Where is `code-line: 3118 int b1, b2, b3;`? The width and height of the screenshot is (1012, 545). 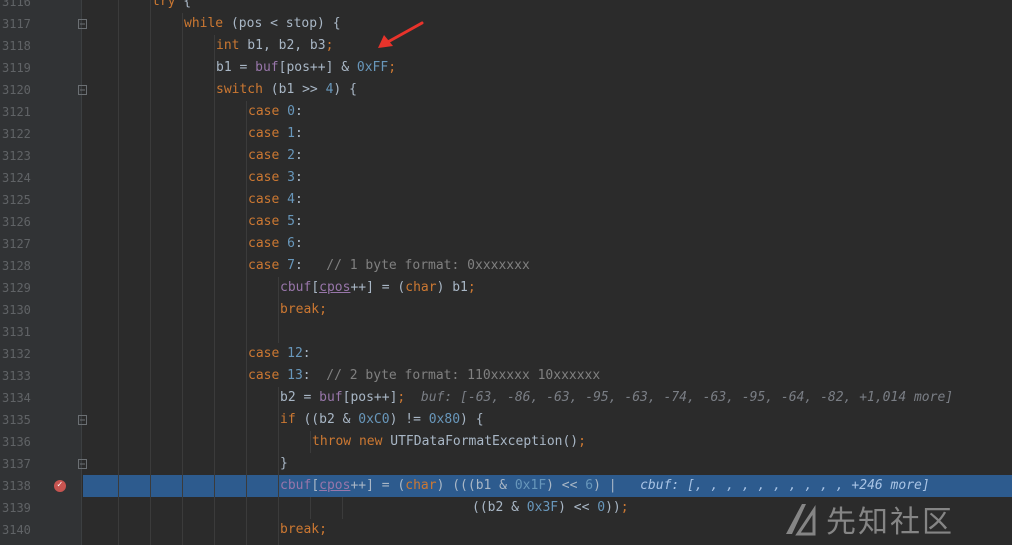
code-line: 3118 int b1, b2, b3; is located at coordinates (506, 46).